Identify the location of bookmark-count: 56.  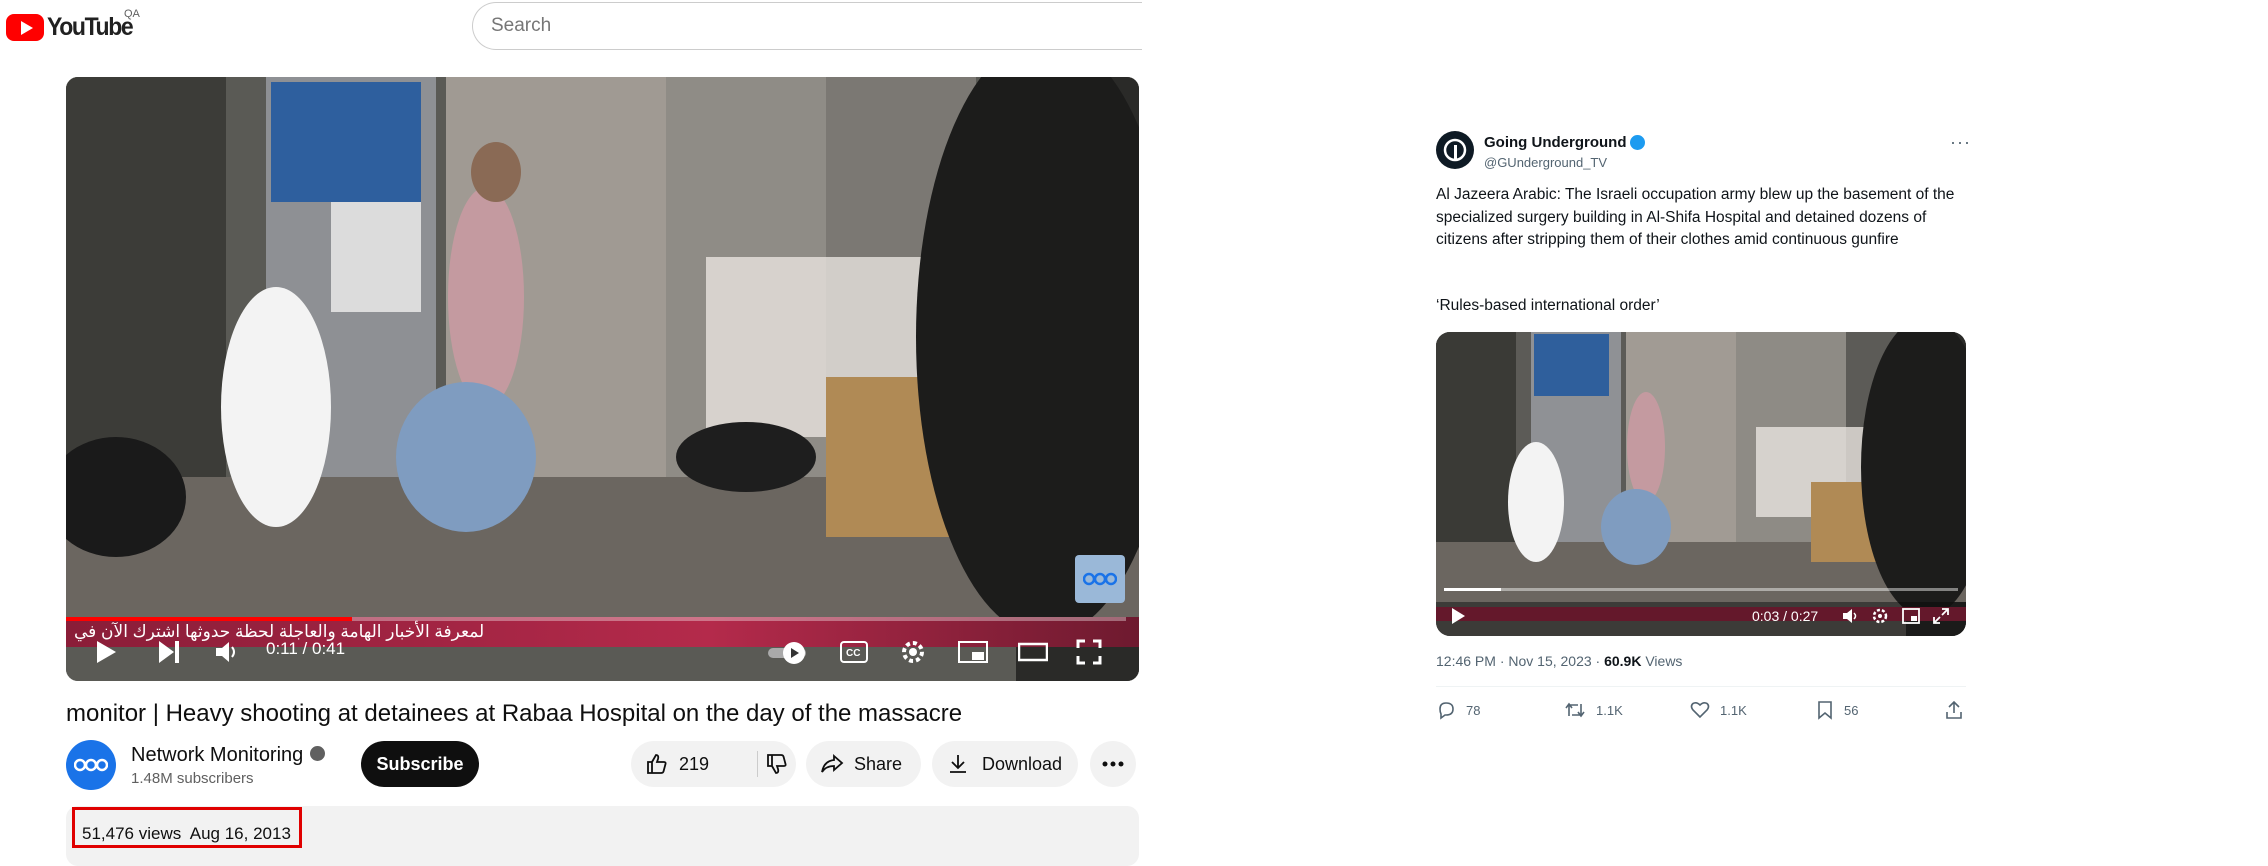
(1851, 710).